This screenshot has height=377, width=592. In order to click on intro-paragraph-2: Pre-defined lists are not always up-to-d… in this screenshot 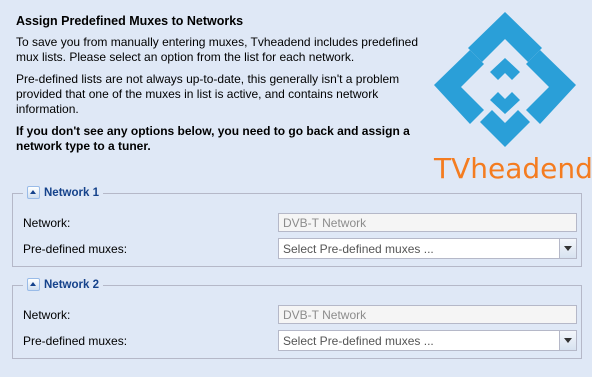, I will do `click(208, 94)`.